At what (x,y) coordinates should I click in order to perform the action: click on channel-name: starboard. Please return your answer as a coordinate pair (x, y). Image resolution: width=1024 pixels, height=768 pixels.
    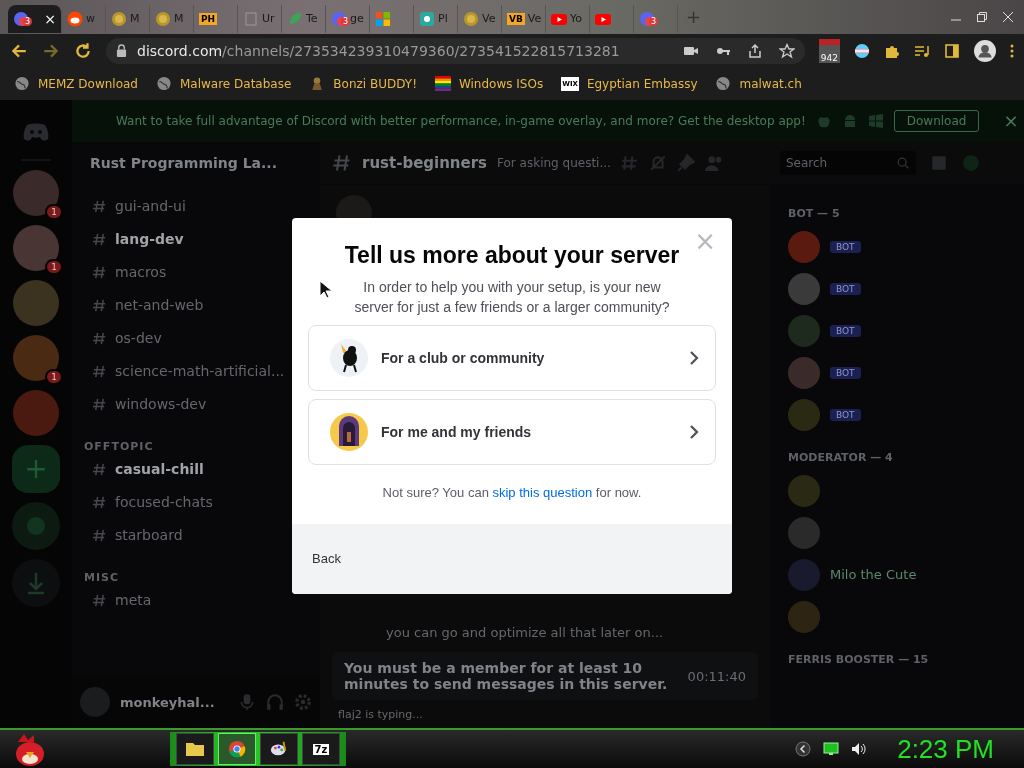
    Looking at the image, I should click on (149, 535).